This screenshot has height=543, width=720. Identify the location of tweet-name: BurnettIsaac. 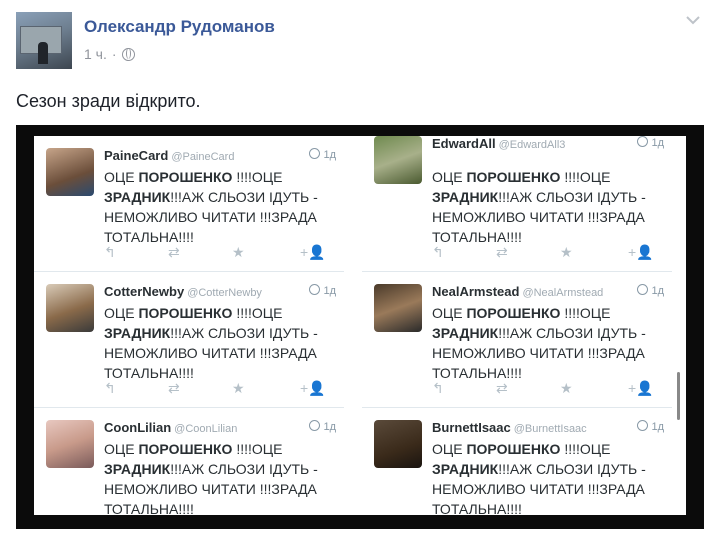
(471, 427).